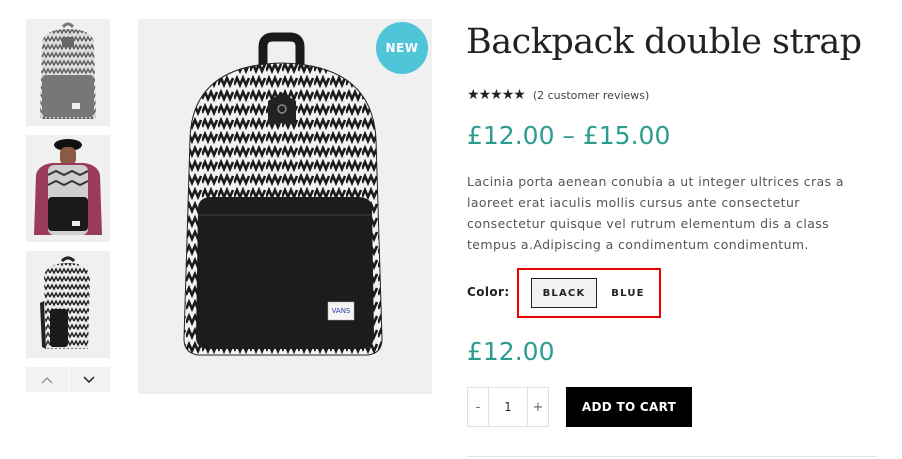 Image resolution: width=902 pixels, height=459 pixels. I want to click on thumbnail-list, so click(68, 193).